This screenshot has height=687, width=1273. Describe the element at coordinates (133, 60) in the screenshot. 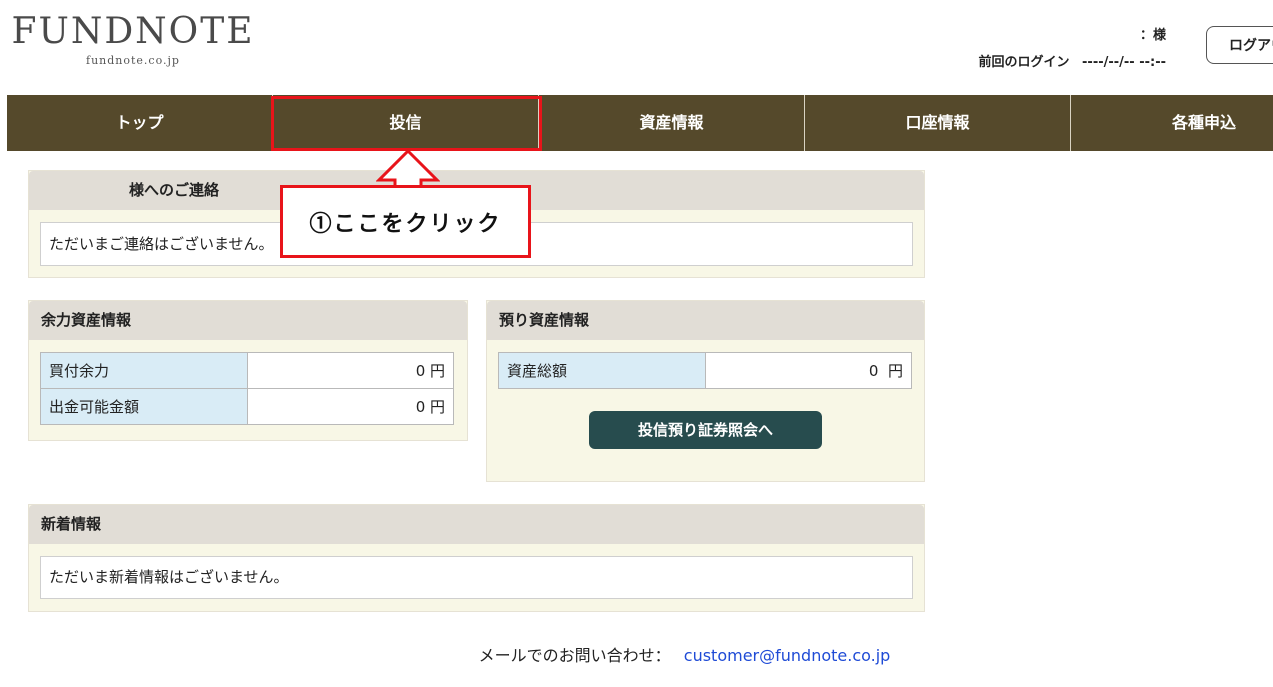

I see `logo-domain: fundnote.co.jp` at that location.